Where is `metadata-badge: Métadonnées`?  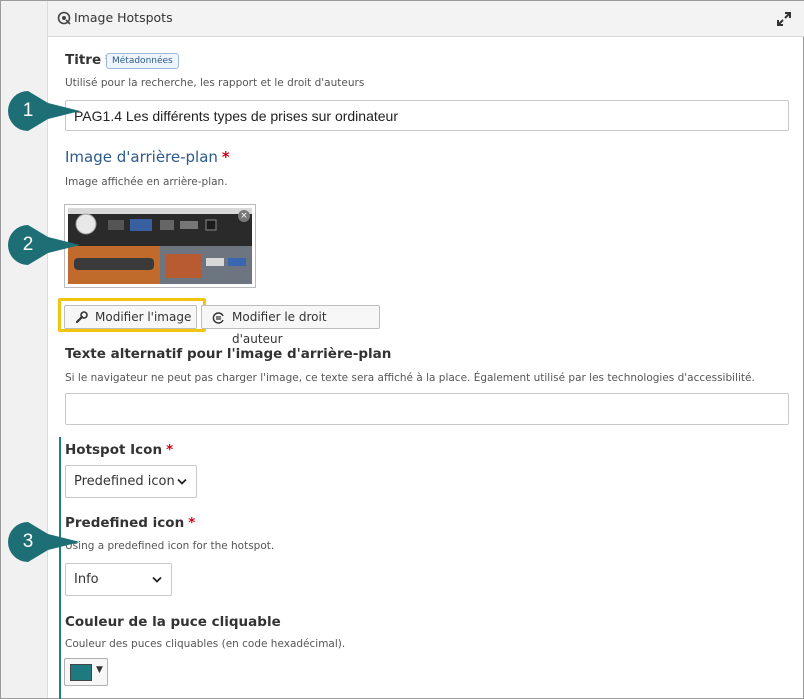 metadata-badge: Métadonnées is located at coordinates (142, 61).